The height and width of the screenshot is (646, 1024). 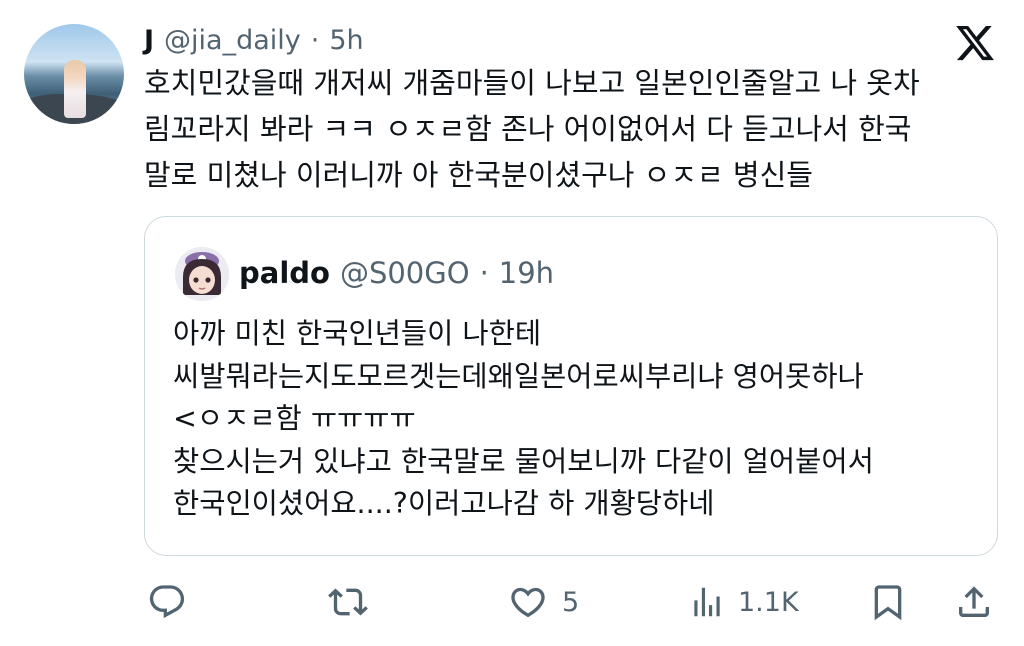 I want to click on share-button, so click(x=974, y=602).